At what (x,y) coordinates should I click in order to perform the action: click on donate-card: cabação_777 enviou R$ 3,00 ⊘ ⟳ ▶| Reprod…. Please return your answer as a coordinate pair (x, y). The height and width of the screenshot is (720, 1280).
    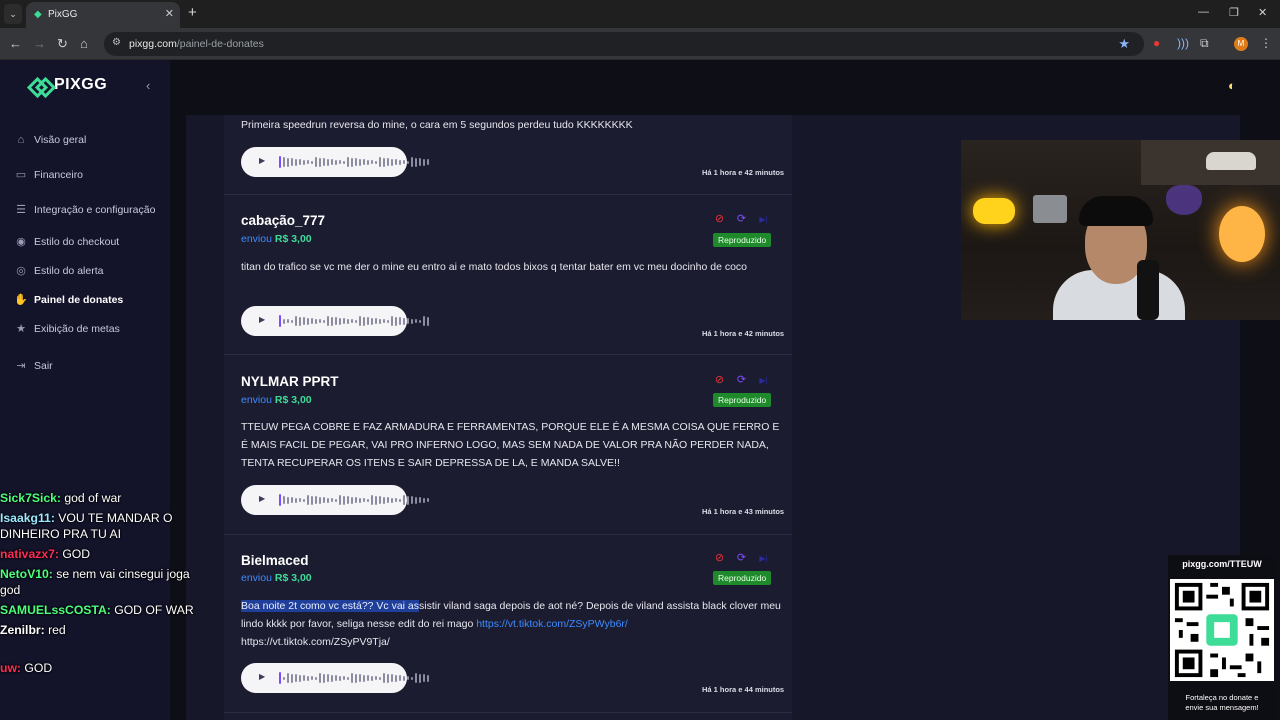
    Looking at the image, I should click on (508, 275).